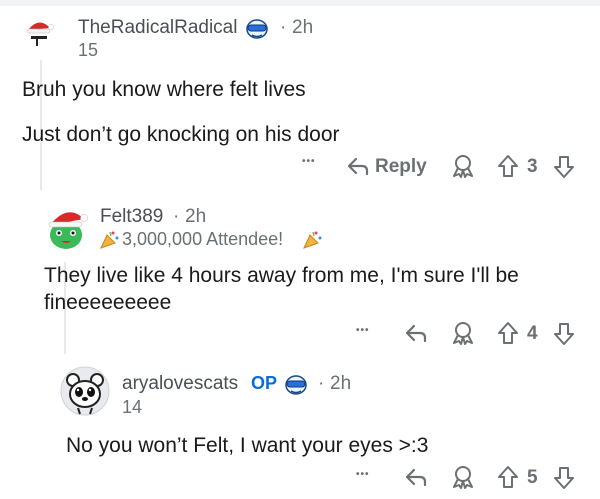 The height and width of the screenshot is (499, 600). What do you see at coordinates (88, 50) in the screenshot?
I see `flair: 15` at bounding box center [88, 50].